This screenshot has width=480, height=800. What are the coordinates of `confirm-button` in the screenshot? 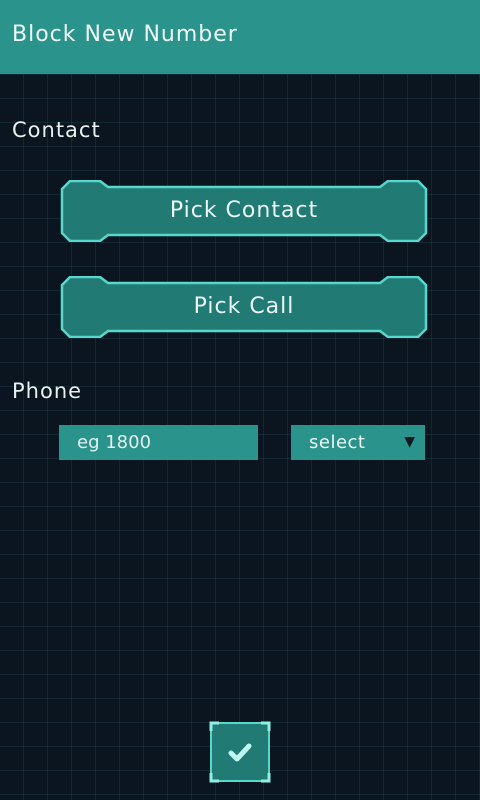 It's located at (240, 752).